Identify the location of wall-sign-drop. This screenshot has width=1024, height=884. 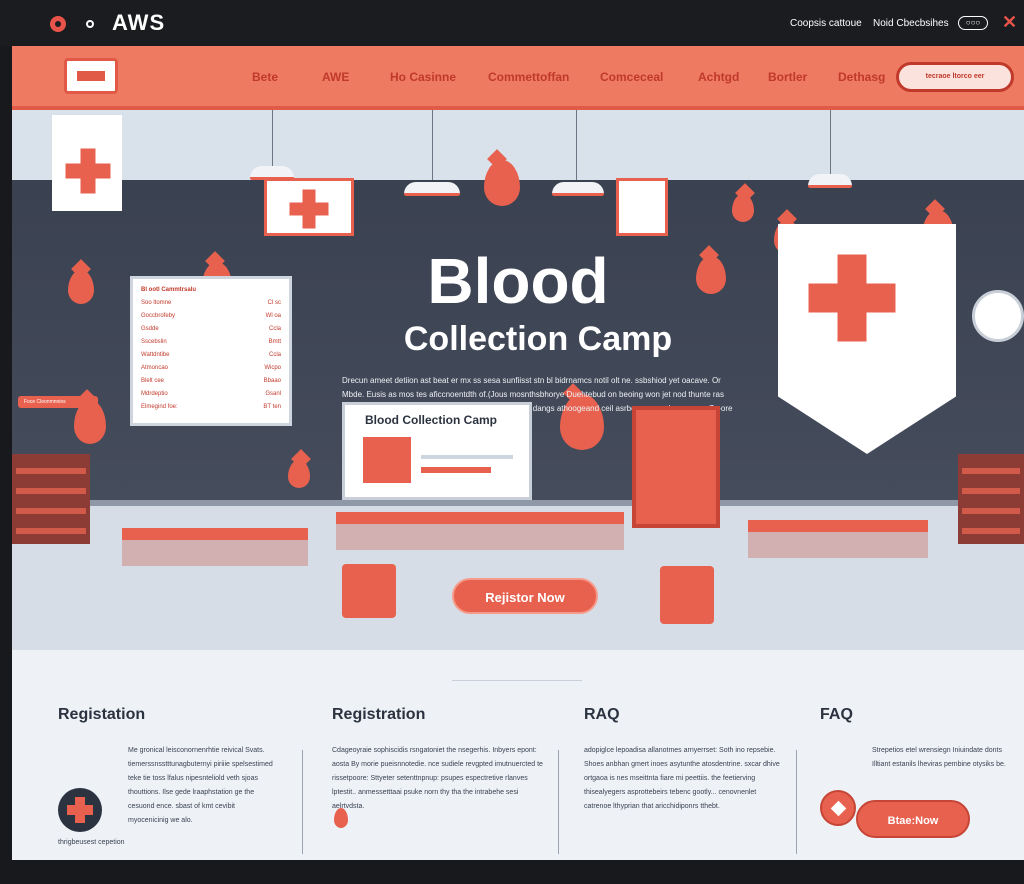
(642, 207).